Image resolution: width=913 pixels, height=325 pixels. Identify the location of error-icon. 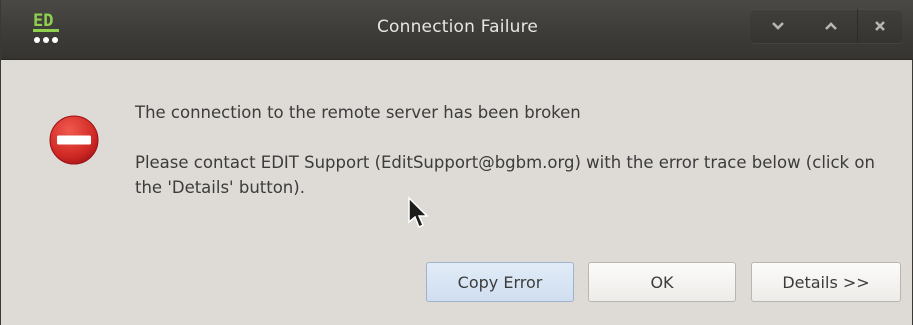
(74, 140).